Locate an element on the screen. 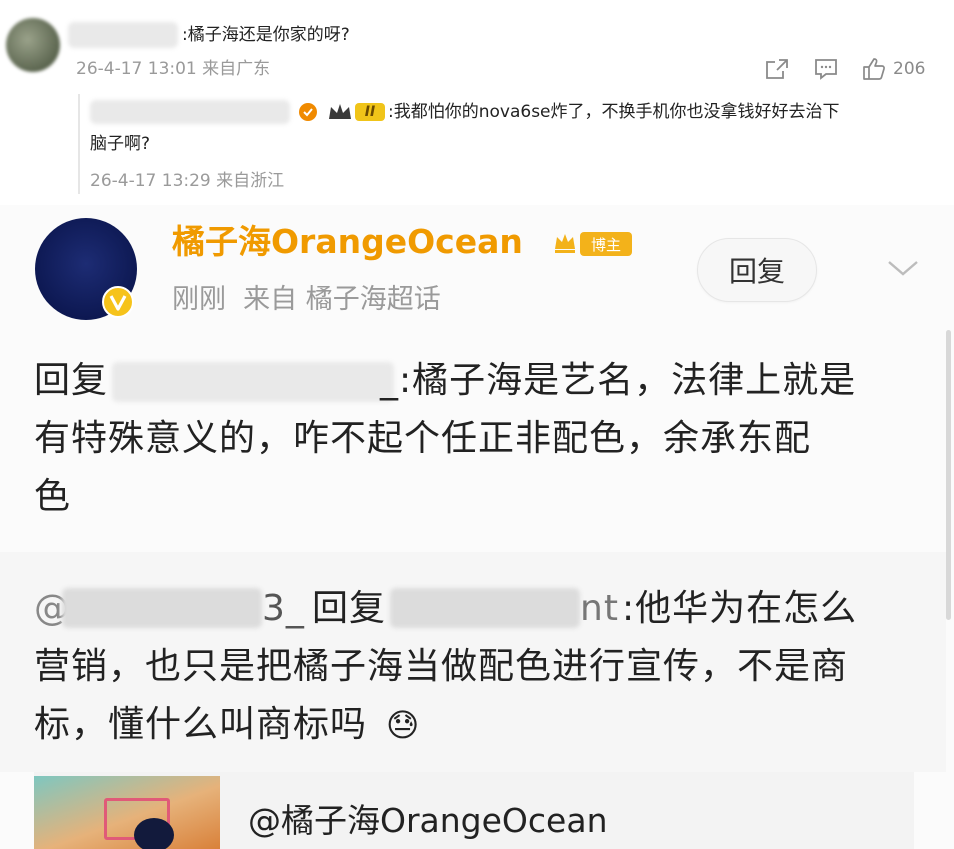 This screenshot has height=849, width=954. thumbs-up-icon is located at coordinates (874, 69).